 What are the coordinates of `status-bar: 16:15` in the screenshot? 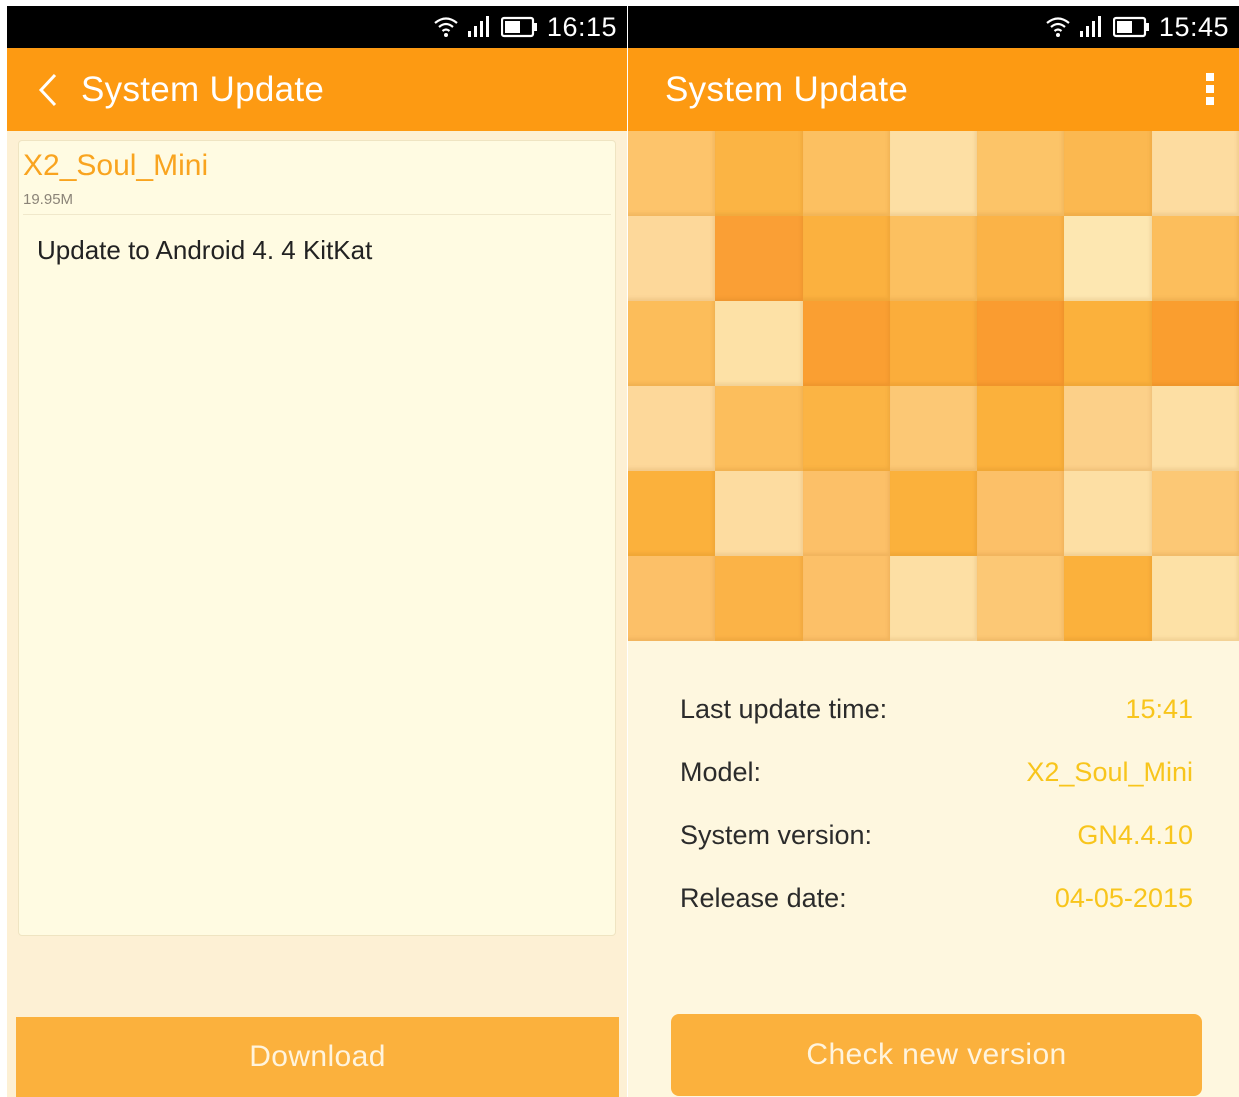 It's located at (317, 27).